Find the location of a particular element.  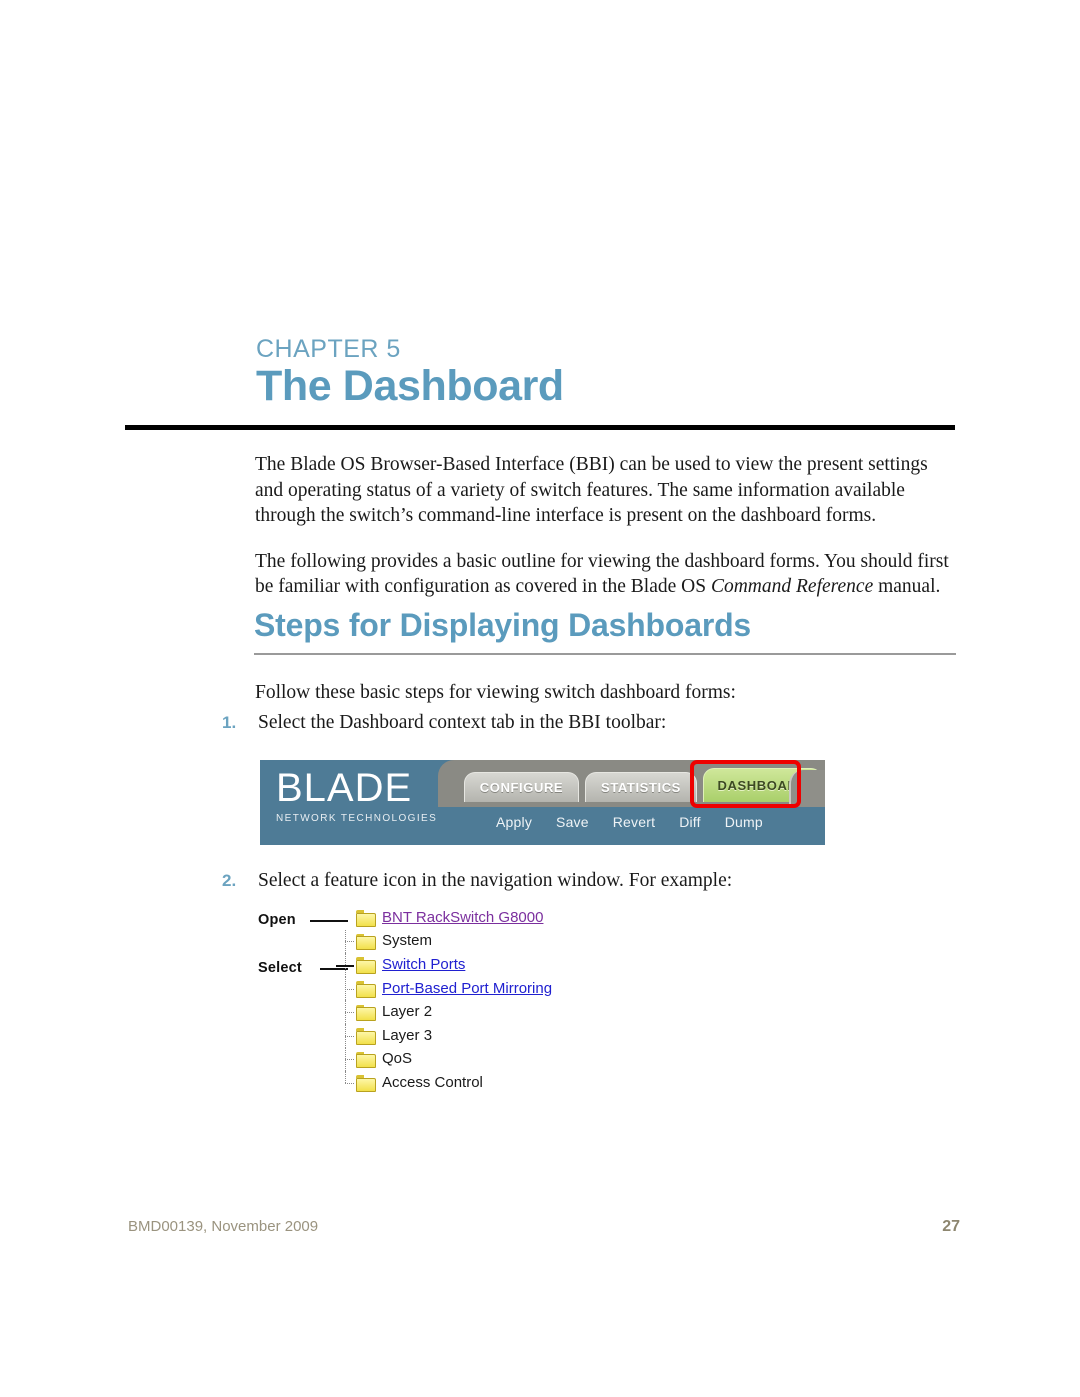

section-rule is located at coordinates (605, 653).